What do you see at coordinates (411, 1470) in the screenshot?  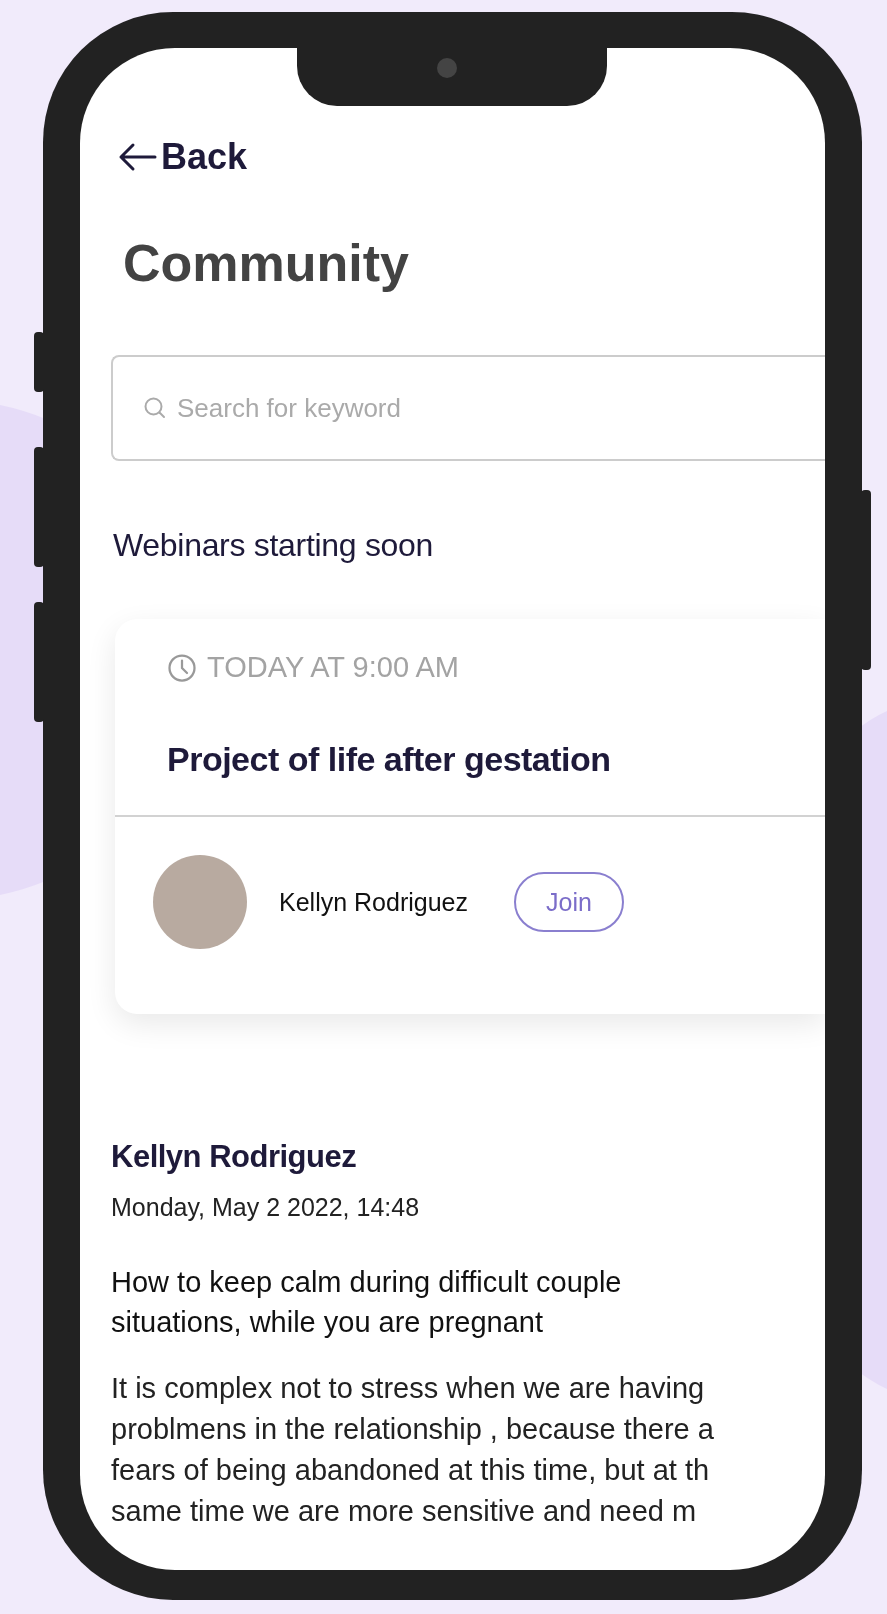 I see `post-text-line: fears of being abandoned at this time, but at th` at bounding box center [411, 1470].